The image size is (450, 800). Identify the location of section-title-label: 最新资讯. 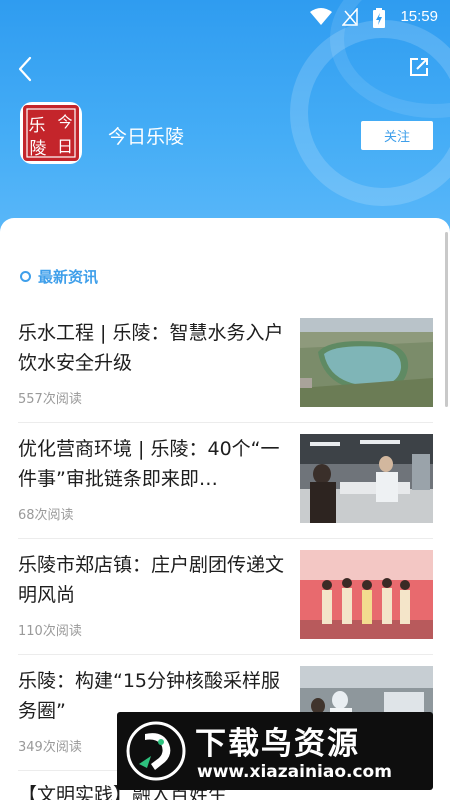
(68, 277).